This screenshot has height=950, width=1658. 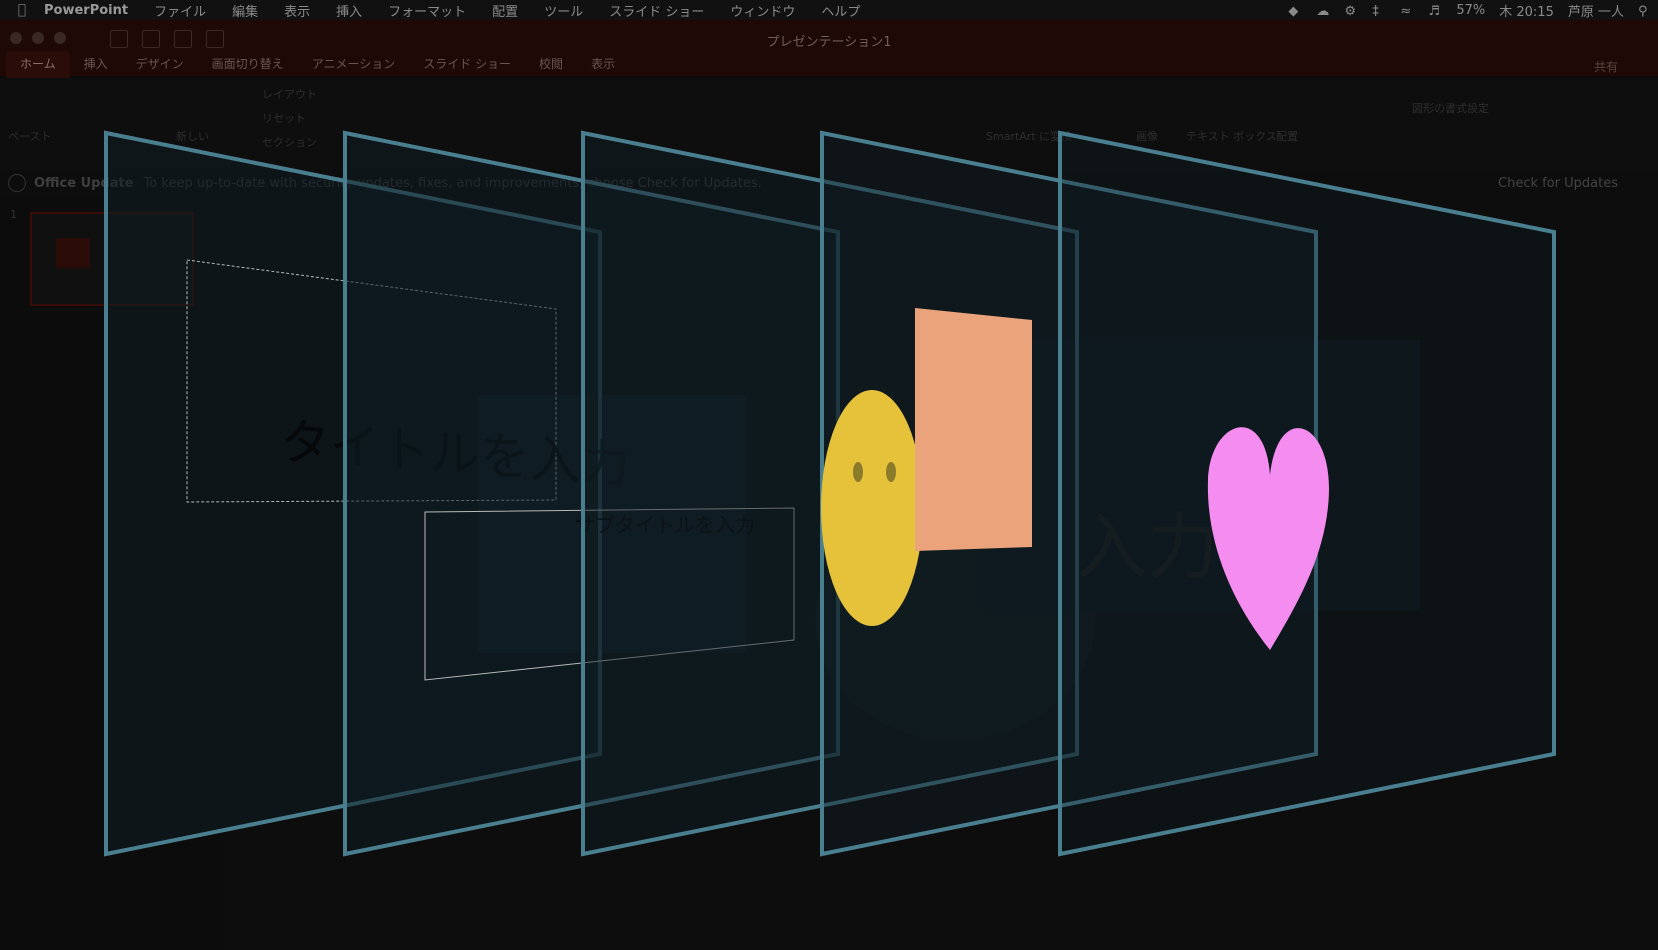 What do you see at coordinates (973, 429) in the screenshot?
I see `rectangle-shape` at bounding box center [973, 429].